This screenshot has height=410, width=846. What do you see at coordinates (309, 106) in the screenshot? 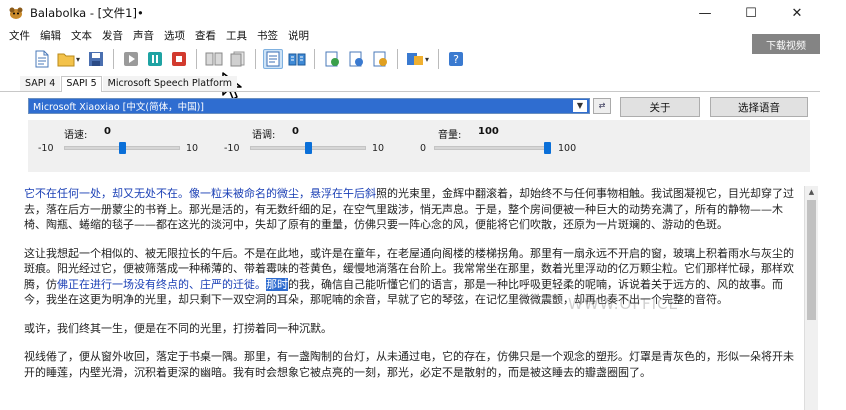
I see `voice-select: Microsoft Xiaoxiao [中文(简体，中国)] ▼` at bounding box center [309, 106].